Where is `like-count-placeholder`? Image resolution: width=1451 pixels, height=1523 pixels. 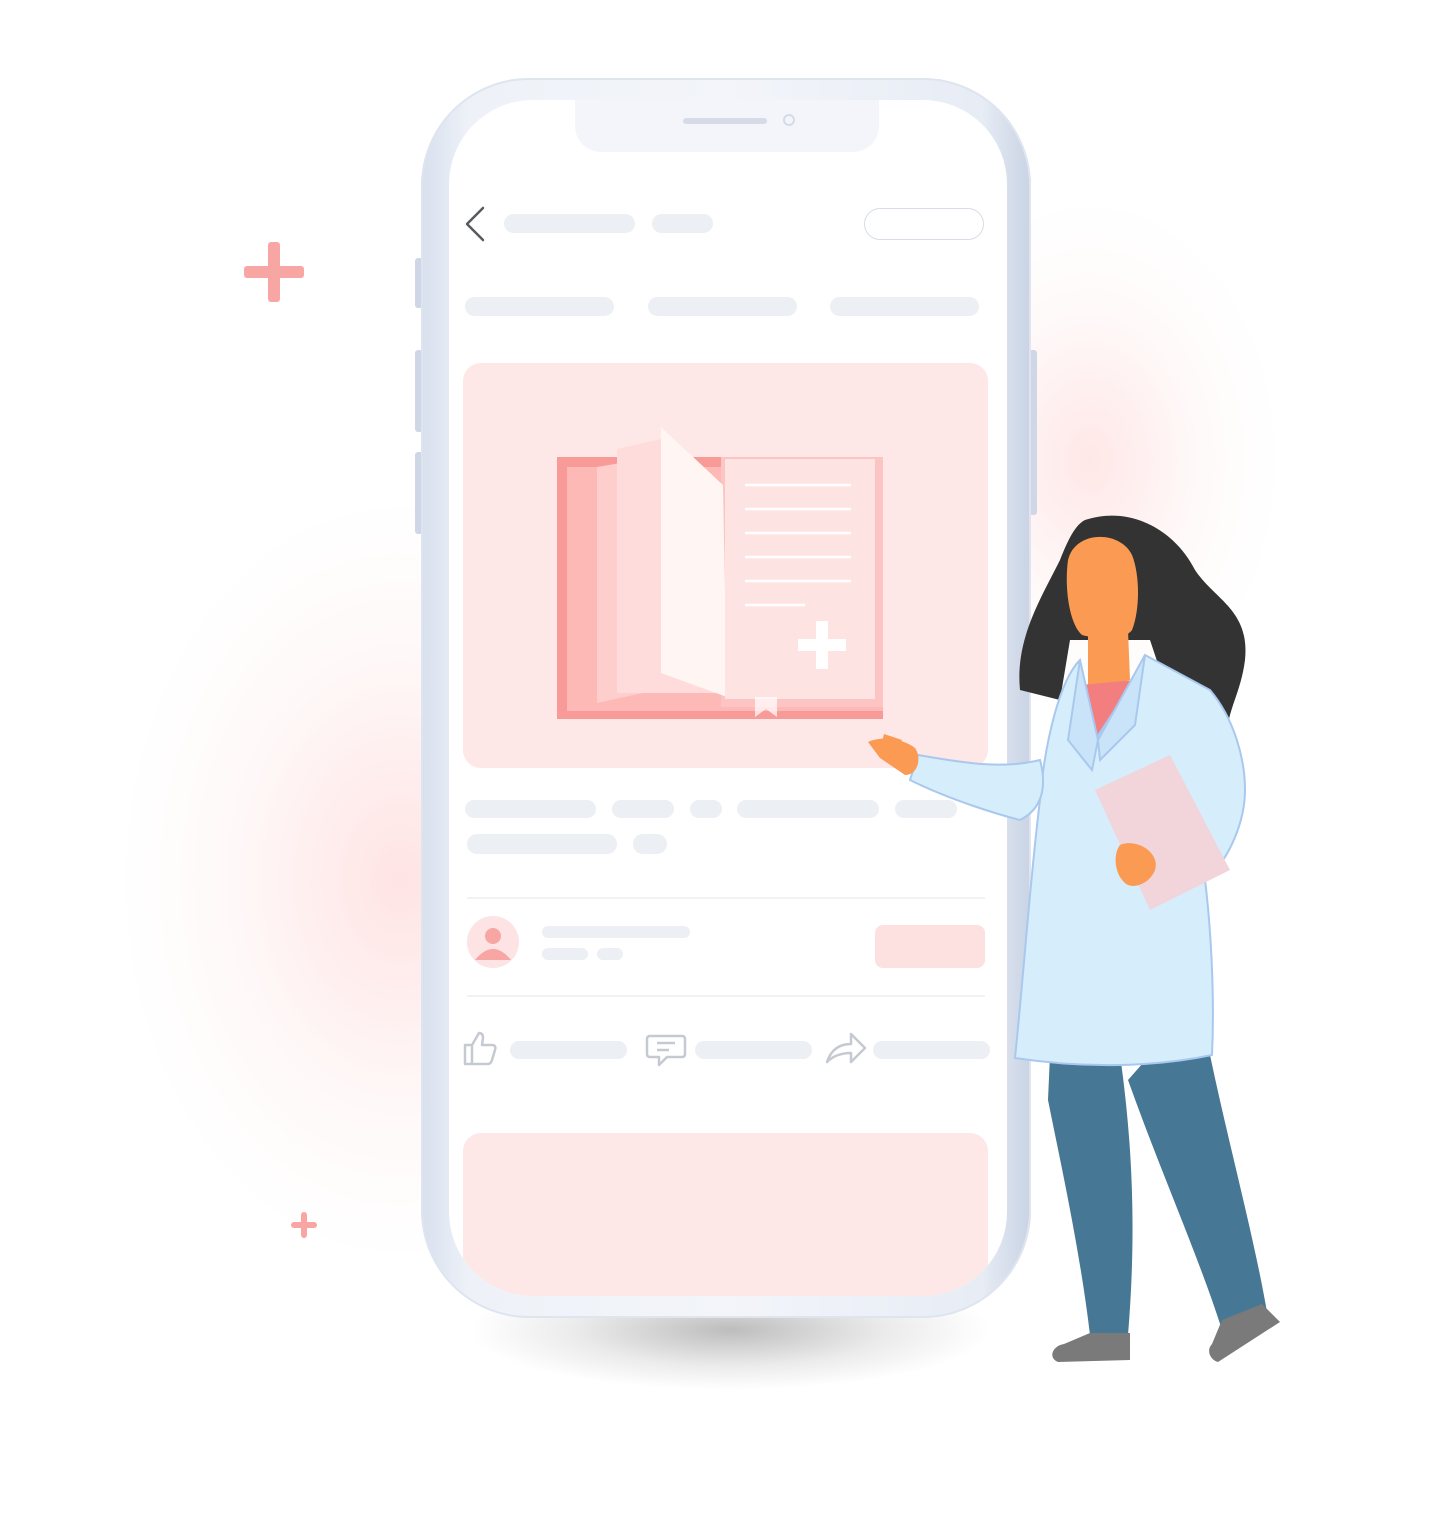 like-count-placeholder is located at coordinates (568, 1050).